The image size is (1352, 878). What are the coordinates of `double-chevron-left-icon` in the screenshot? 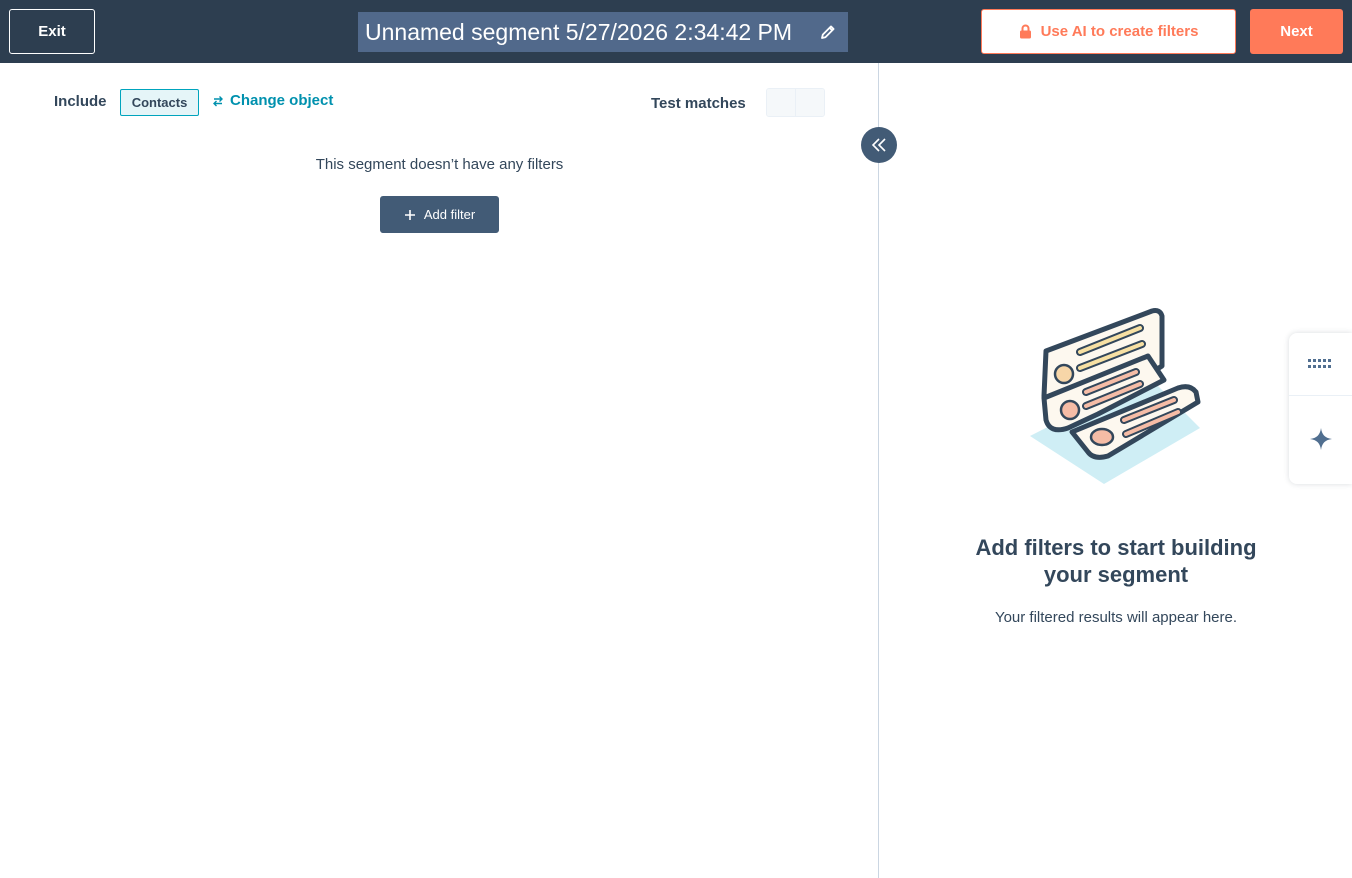 It's located at (878, 145).